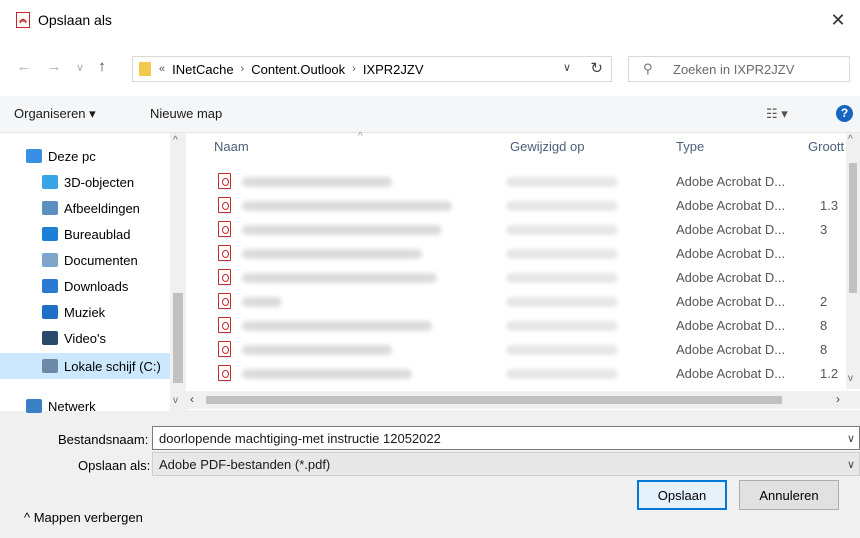 Image resolution: width=860 pixels, height=538 pixels. I want to click on view-options-icon: ☷ ▾, so click(777, 114).